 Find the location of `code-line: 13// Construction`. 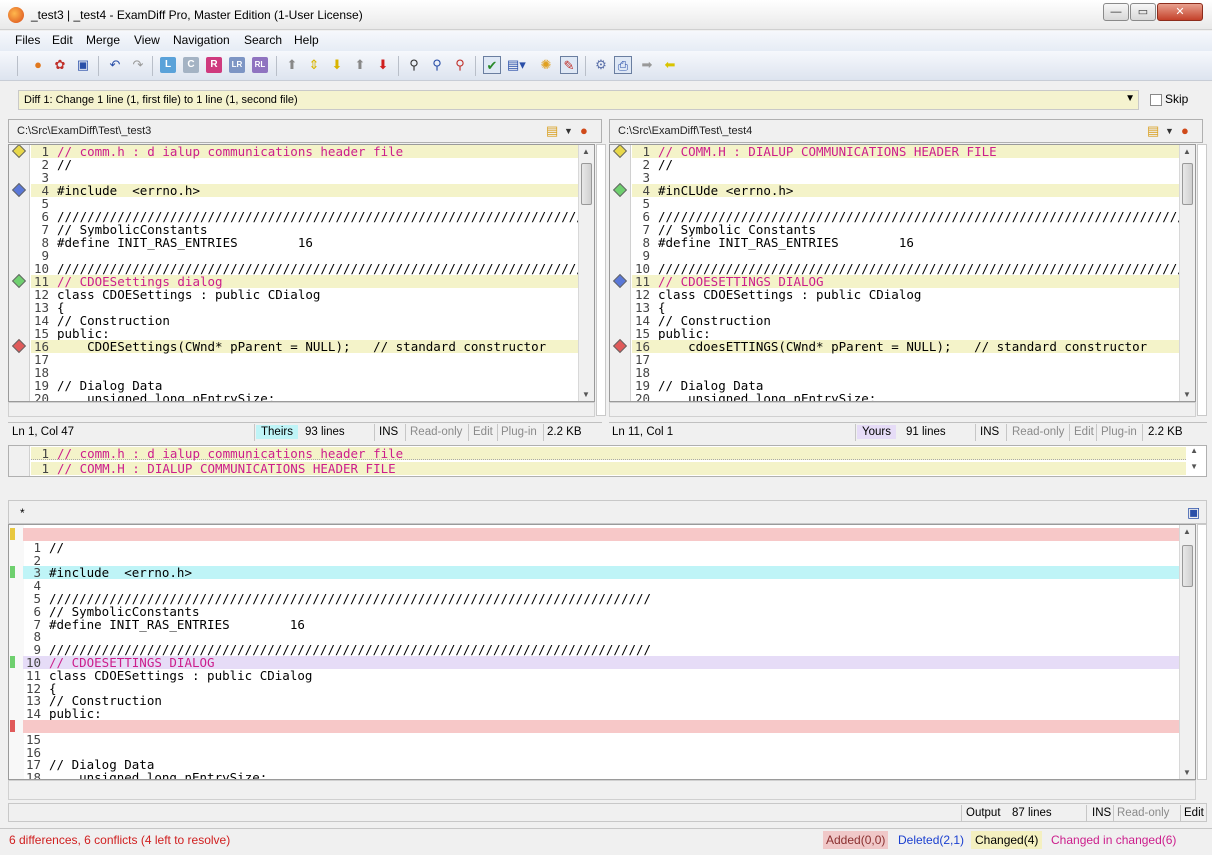

code-line: 13// Construction is located at coordinates (601, 700).